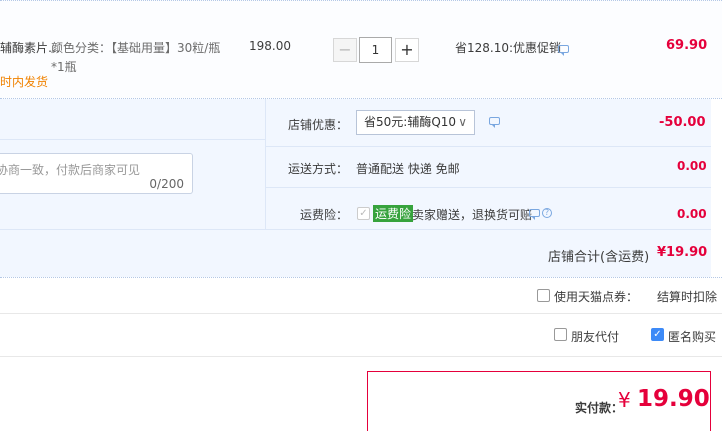  What do you see at coordinates (657, 334) in the screenshot?
I see `anonymous-checkbox: ✓` at bounding box center [657, 334].